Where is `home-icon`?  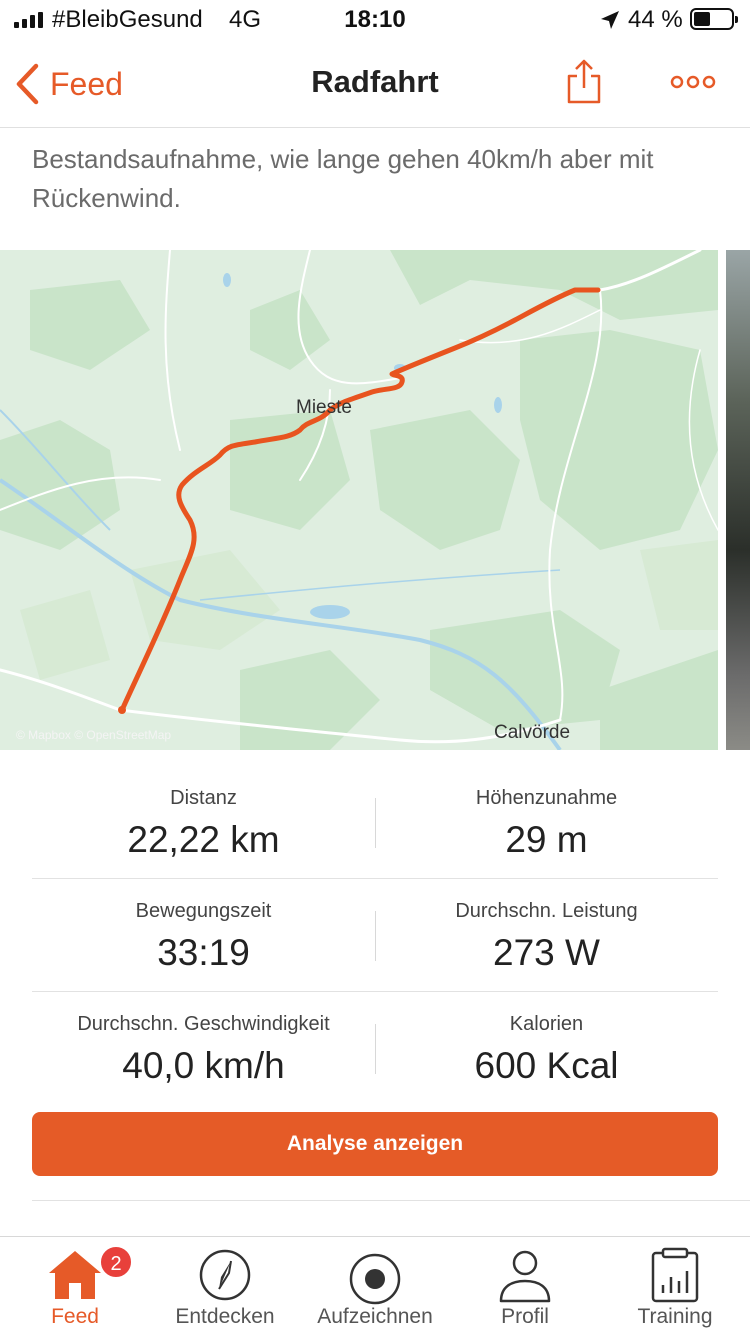
home-icon is located at coordinates (75, 1275).